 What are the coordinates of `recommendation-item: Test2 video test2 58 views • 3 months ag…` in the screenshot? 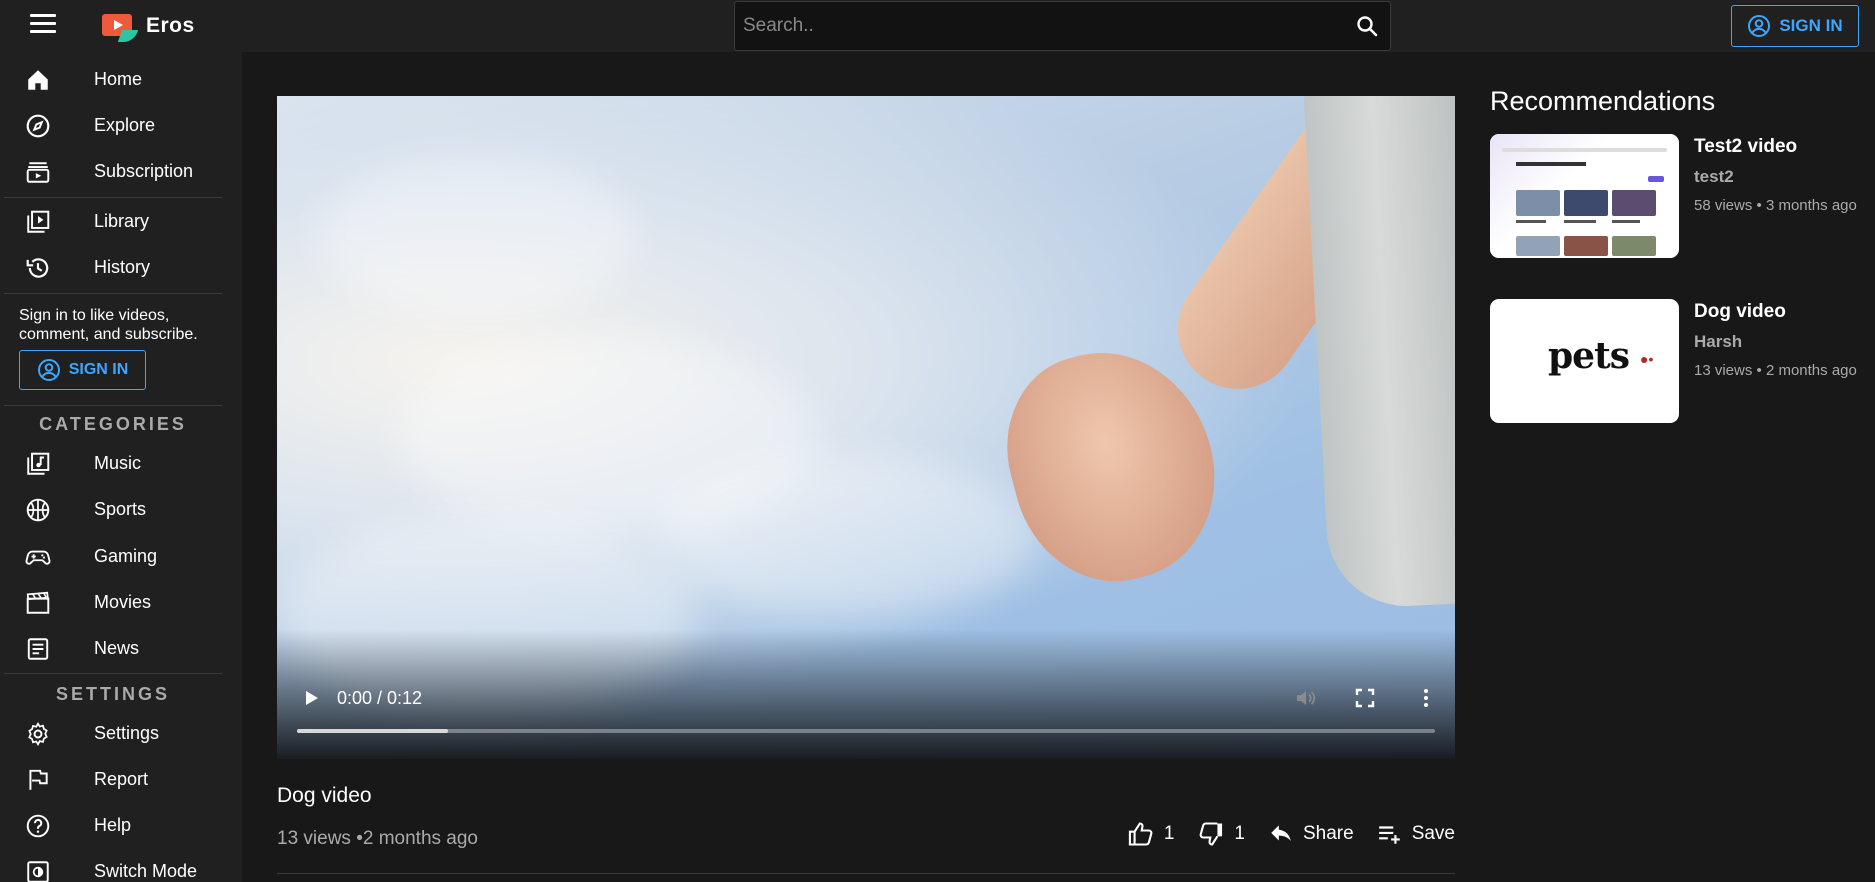 It's located at (1680, 197).